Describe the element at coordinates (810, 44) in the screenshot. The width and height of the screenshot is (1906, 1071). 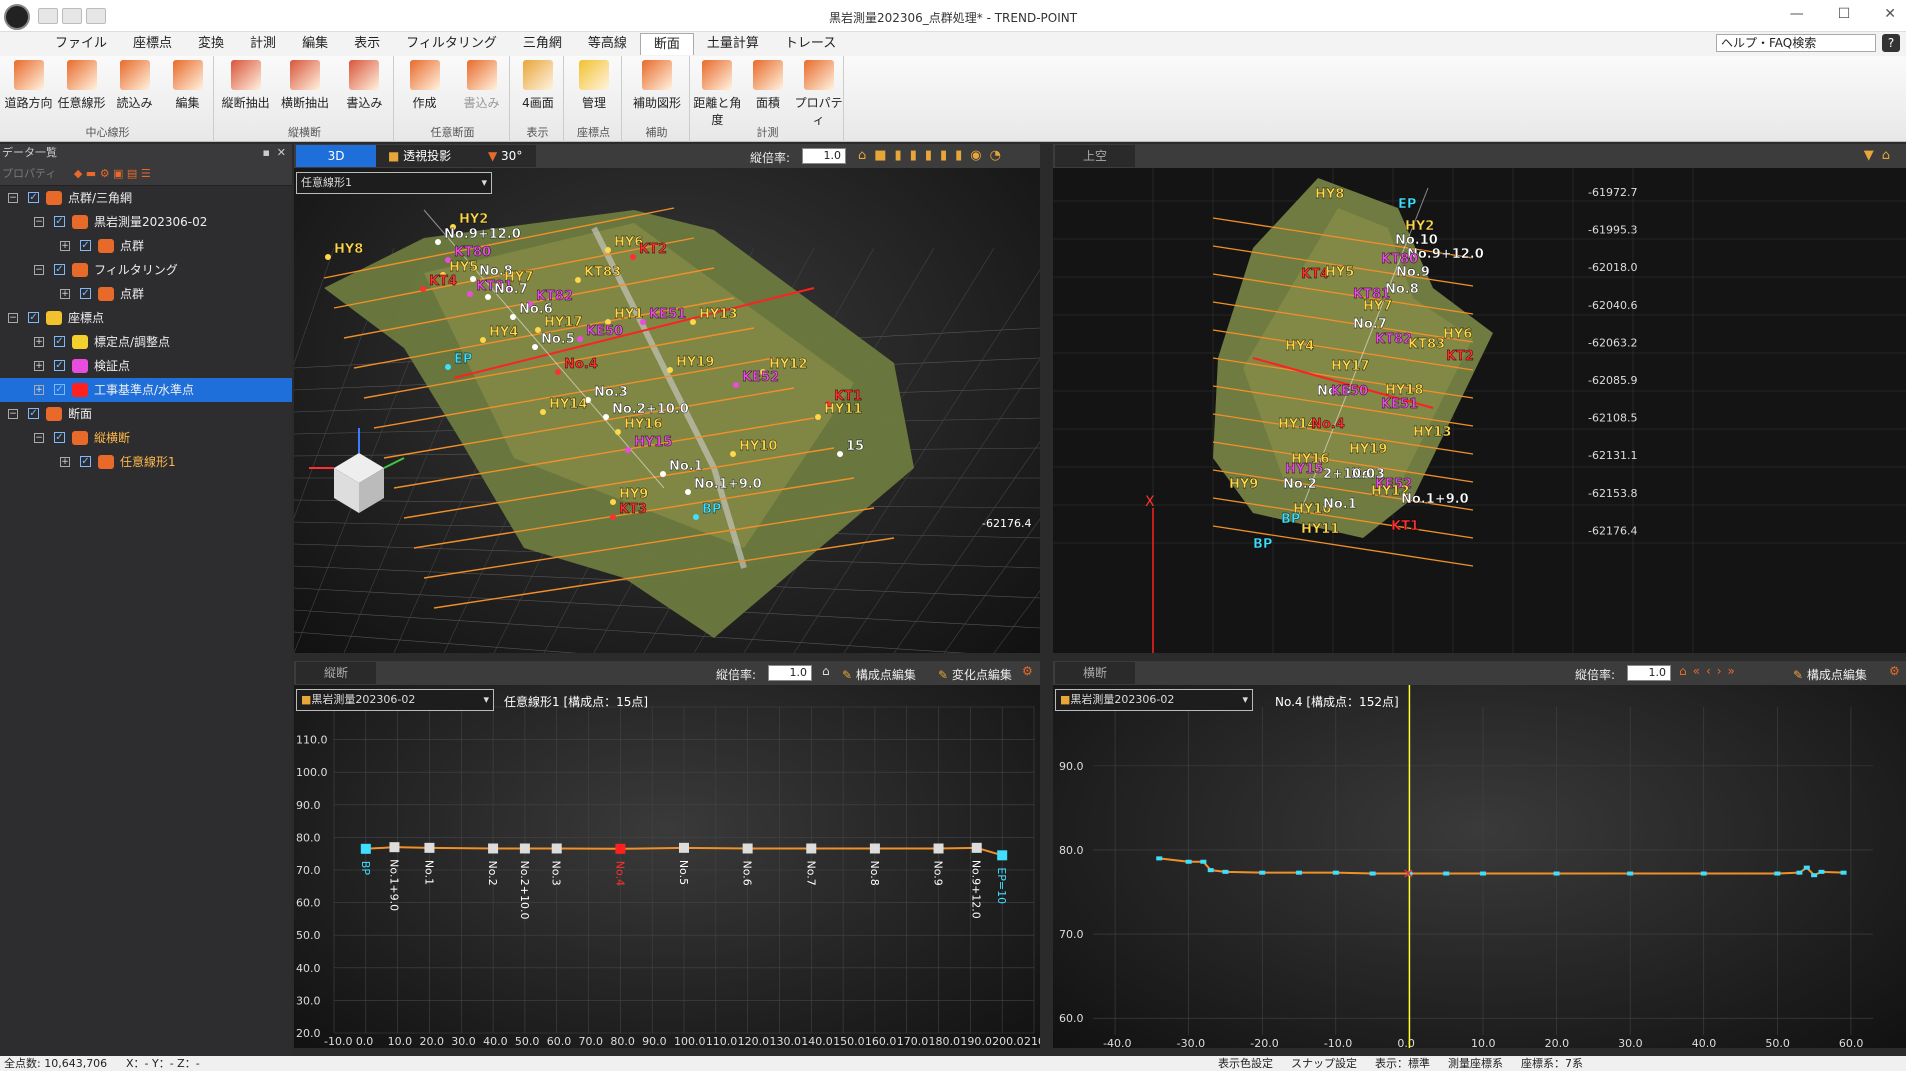
I see `menu-item-11: トレース` at that location.